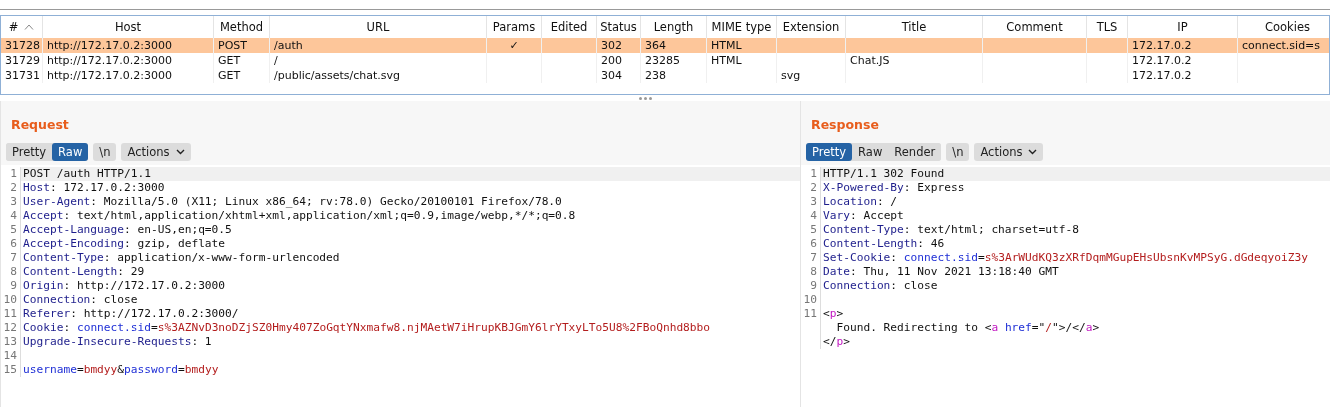  What do you see at coordinates (791, 75) in the screenshot?
I see `table-cell: svg` at bounding box center [791, 75].